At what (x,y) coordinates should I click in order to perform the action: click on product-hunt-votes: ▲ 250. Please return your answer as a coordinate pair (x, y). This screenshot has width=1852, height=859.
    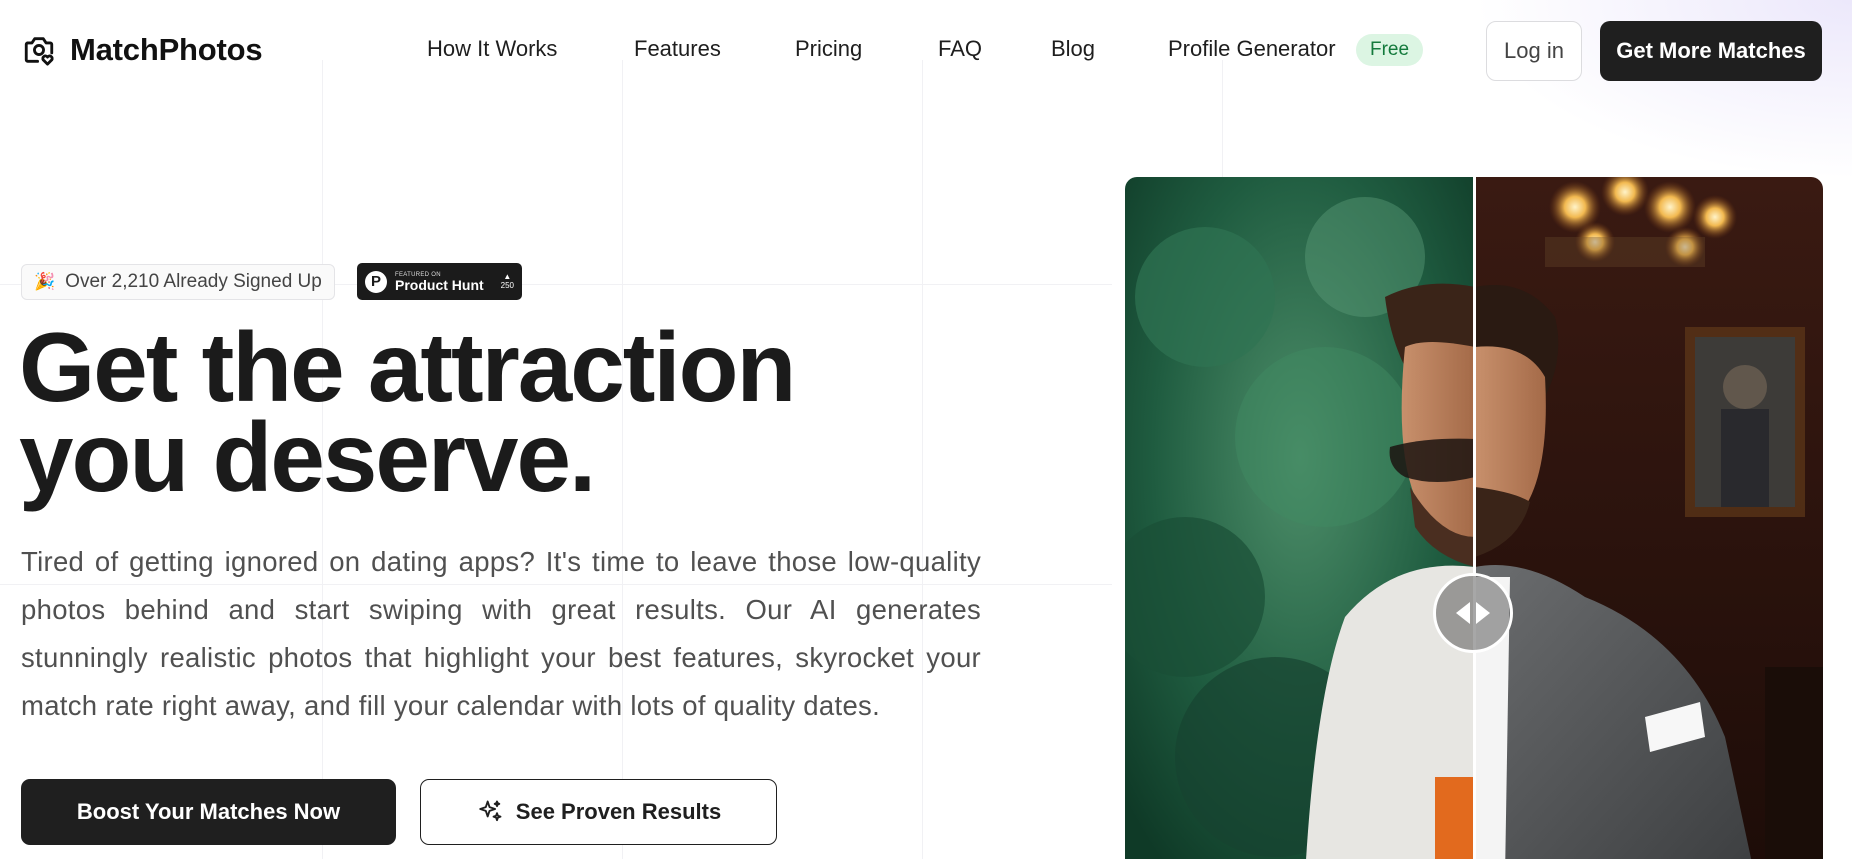
    Looking at the image, I should click on (507, 281).